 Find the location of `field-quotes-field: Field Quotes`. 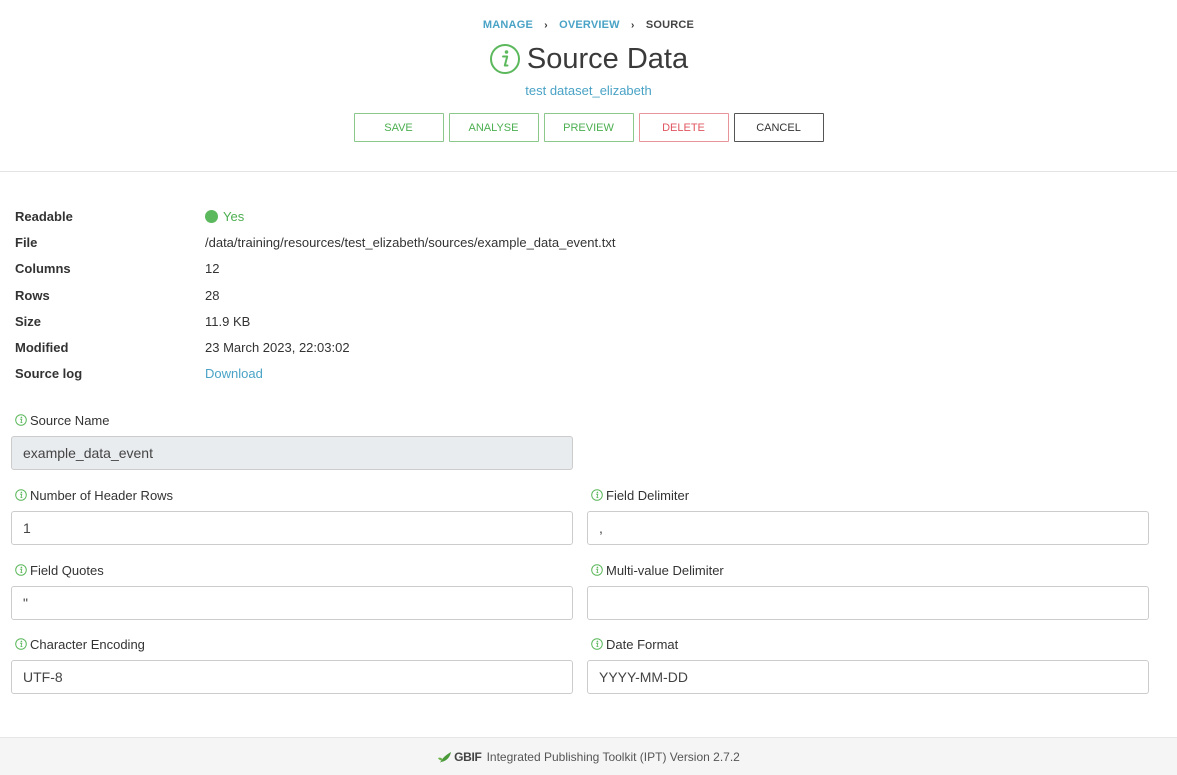

field-quotes-field: Field Quotes is located at coordinates (292, 590).